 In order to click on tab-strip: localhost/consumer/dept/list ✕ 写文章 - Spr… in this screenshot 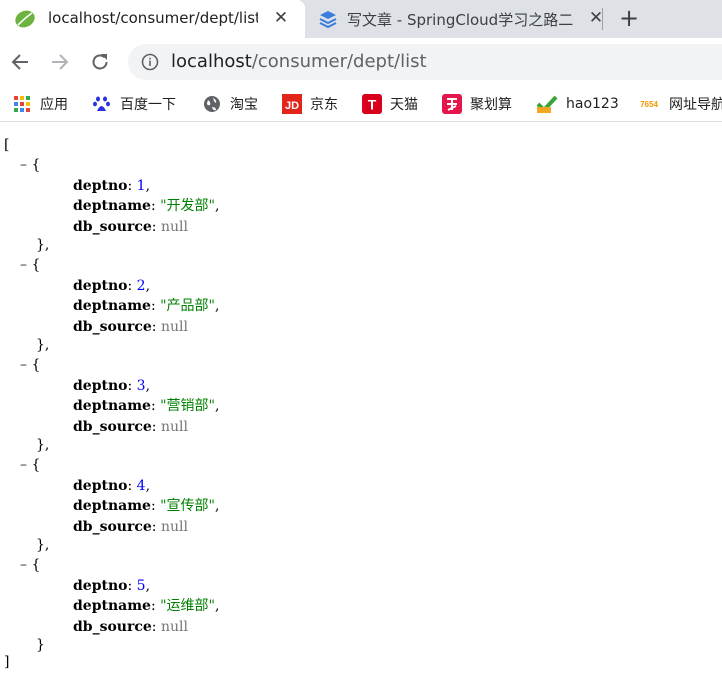, I will do `click(361, 19)`.